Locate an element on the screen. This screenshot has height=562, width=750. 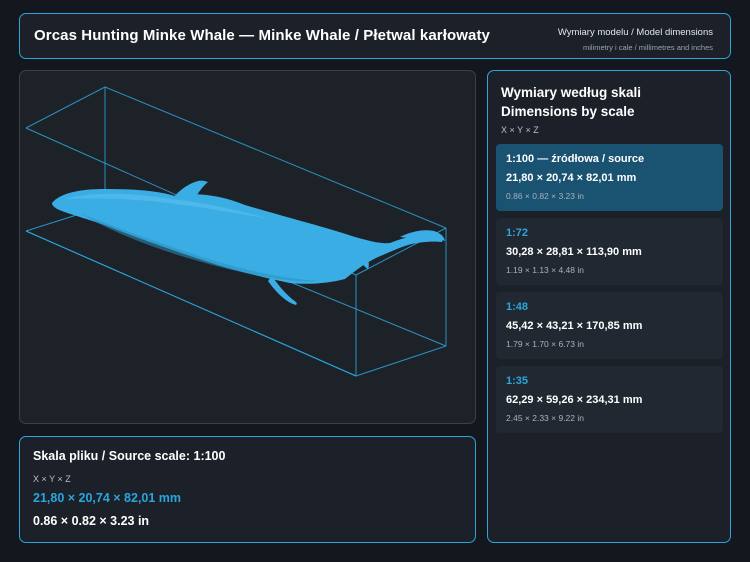
scales-title: Wymiary według skali Dimensions by scale is located at coordinates (571, 102).